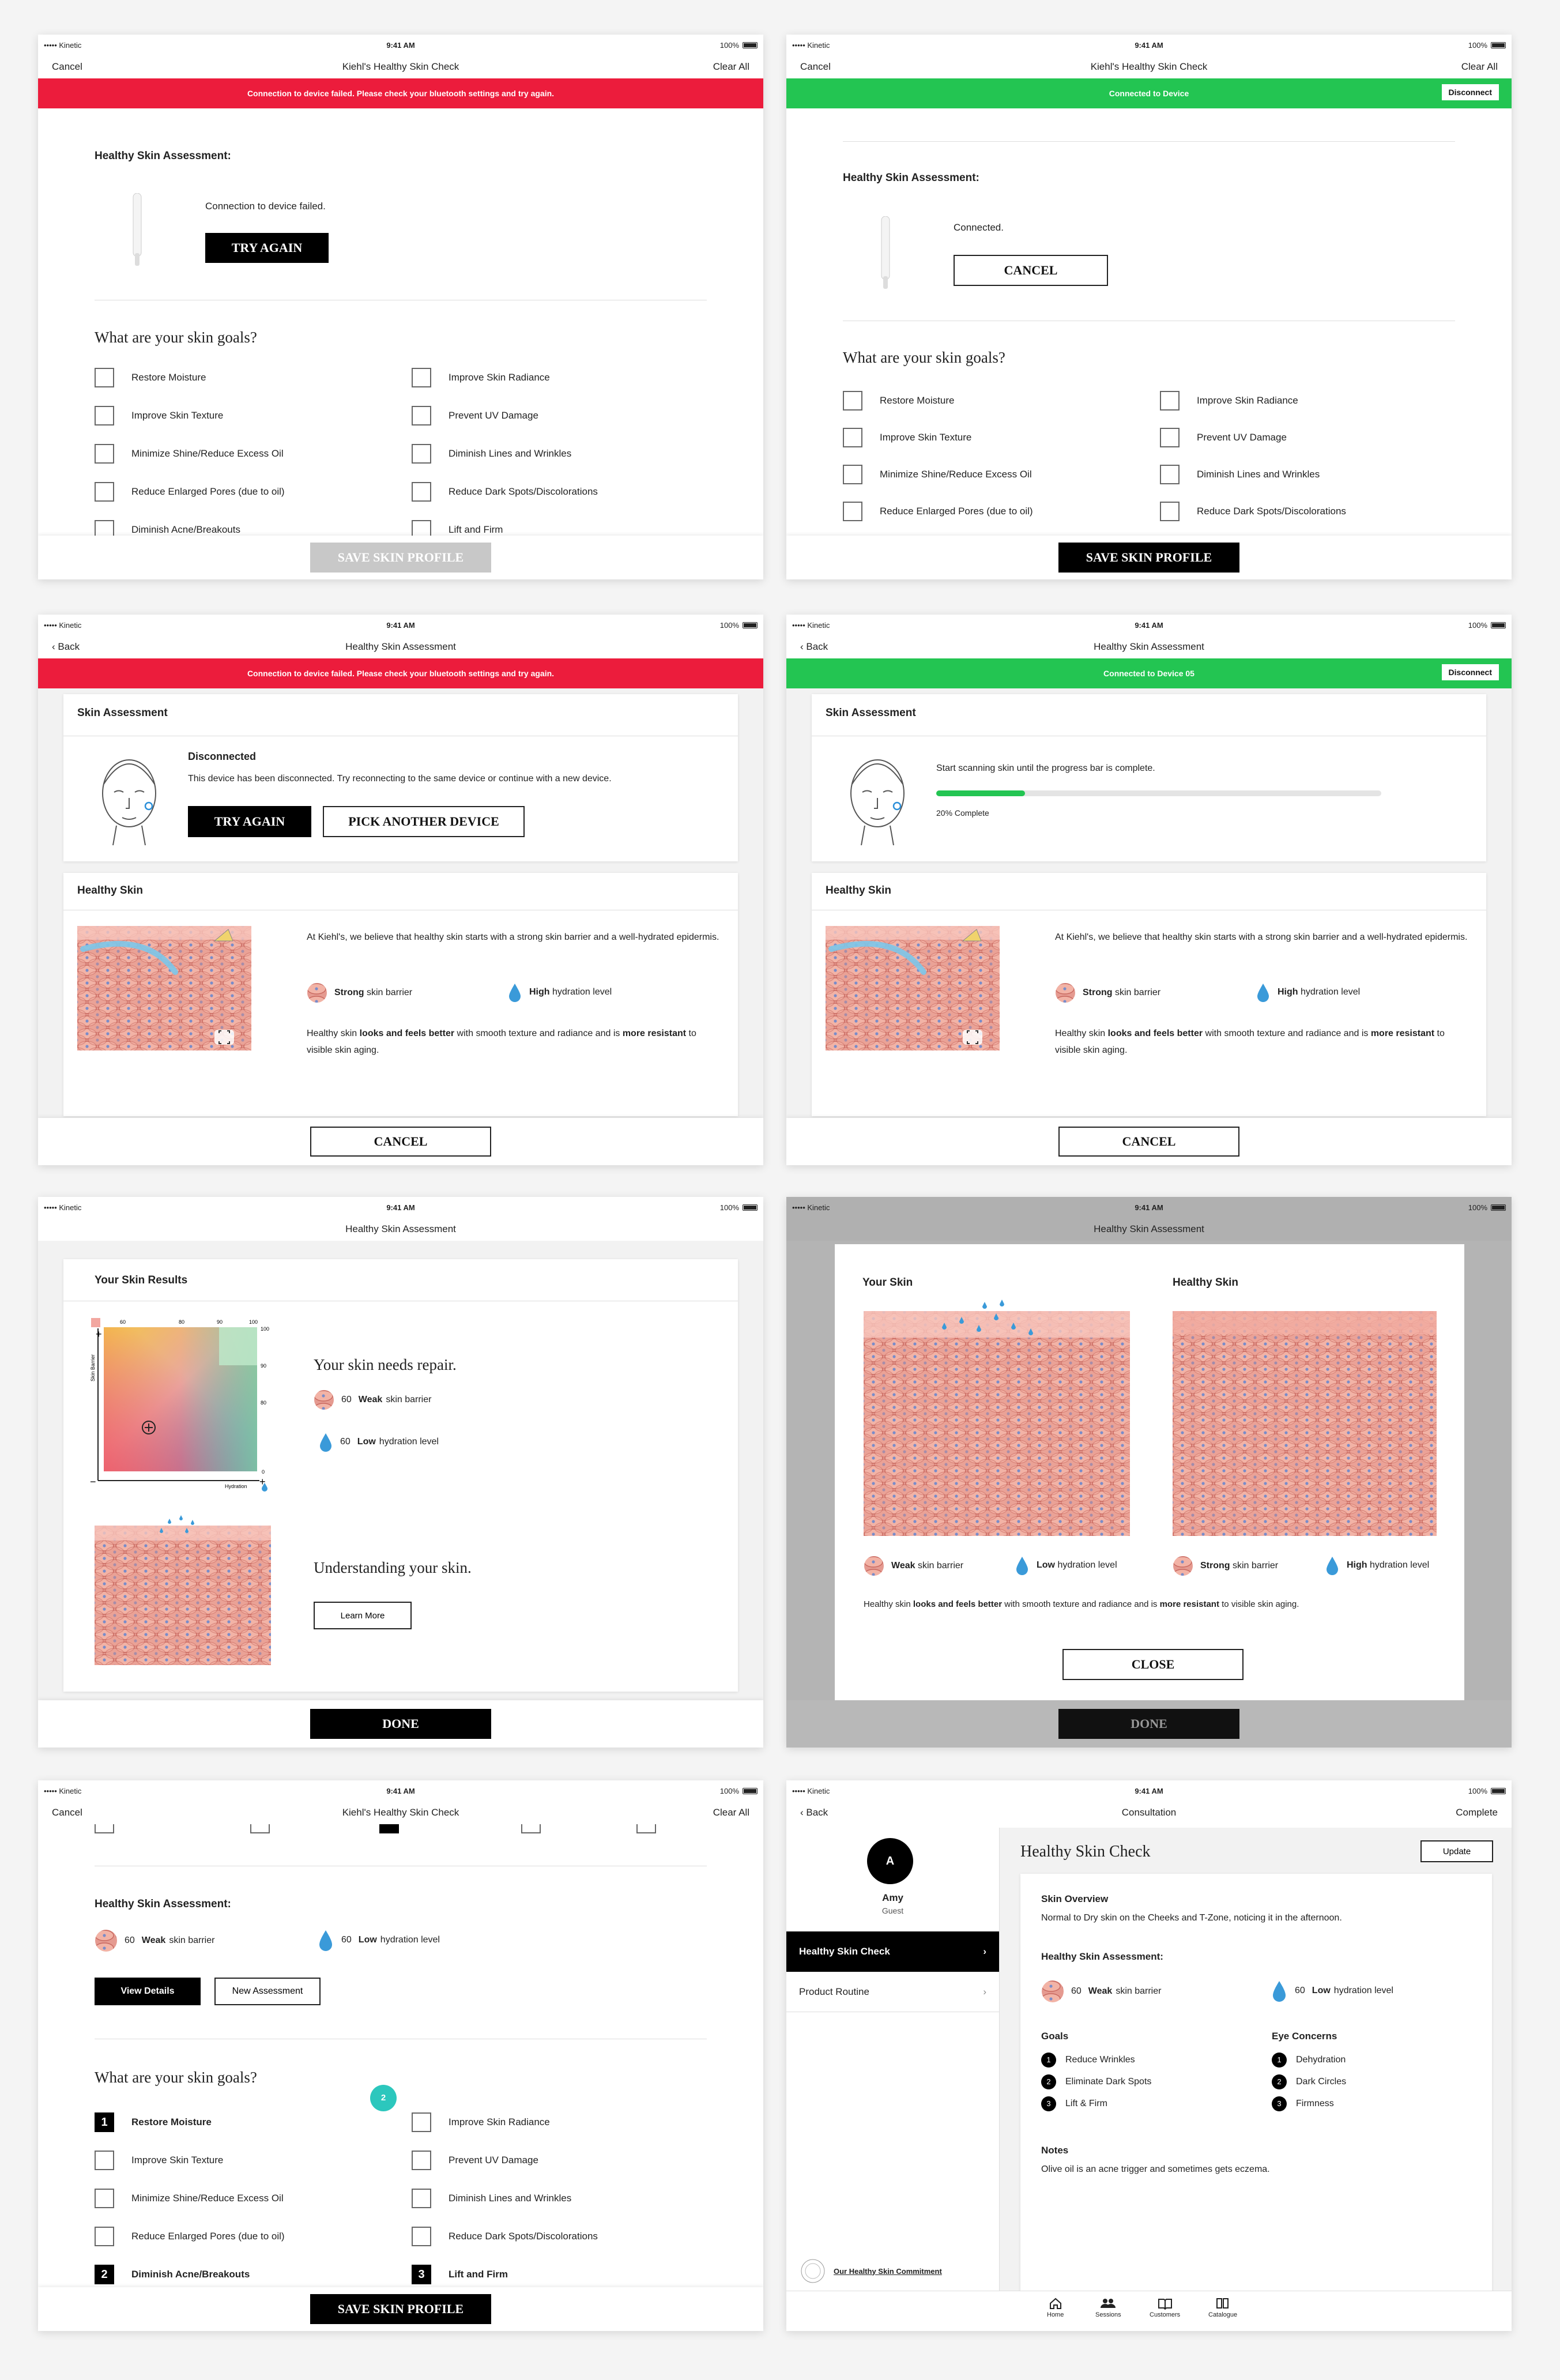 The height and width of the screenshot is (2380, 1560). What do you see at coordinates (242, 2274) in the screenshot?
I see `goal-item-selected: 2 Diminish Acne/Breakouts` at bounding box center [242, 2274].